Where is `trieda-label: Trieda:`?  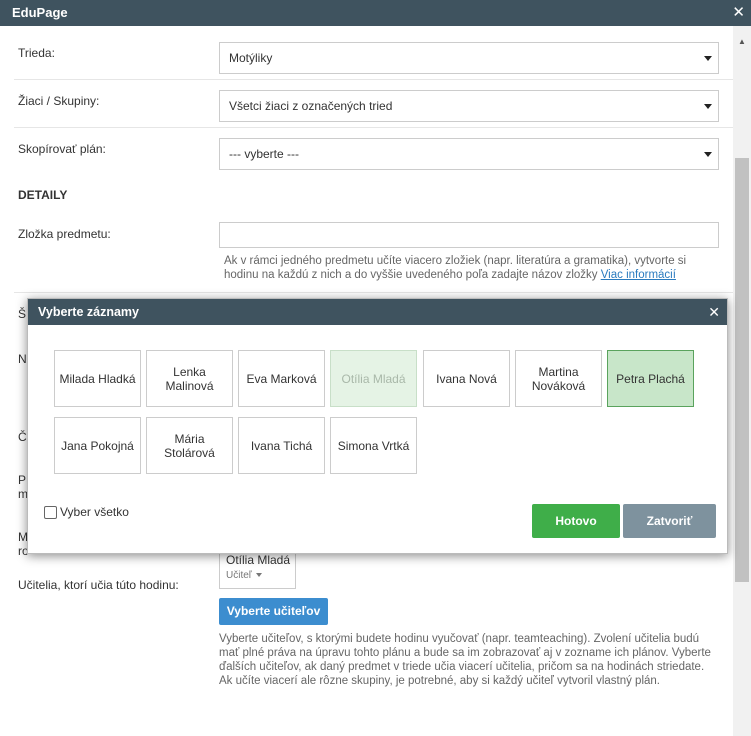
trieda-label: Trieda: is located at coordinates (36, 53).